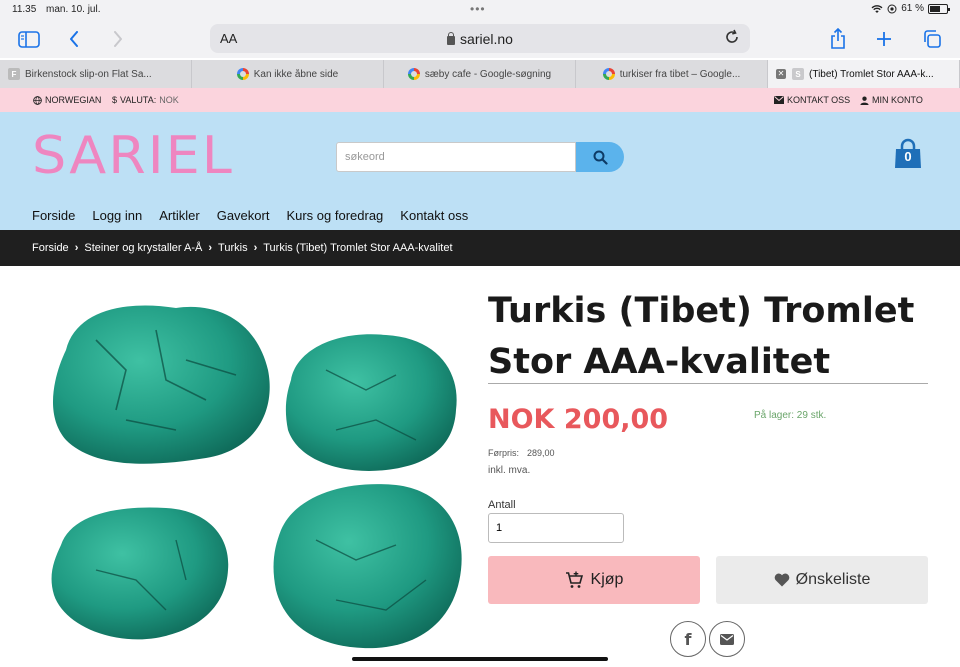  I want to click on stock-status: På lager: 29 stk., so click(790, 415).